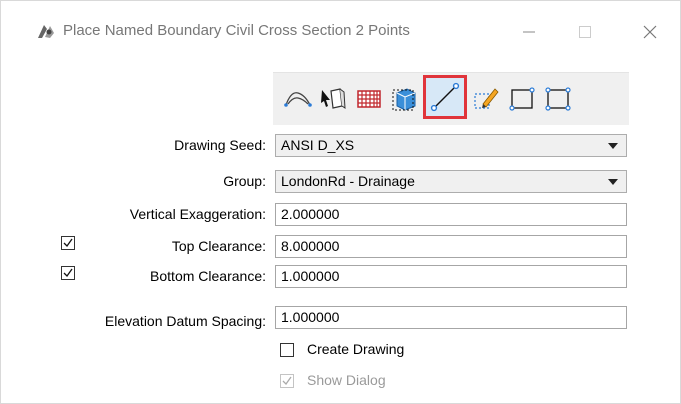  What do you see at coordinates (451, 181) in the screenshot?
I see `group-select: LondonRd - Drainage` at bounding box center [451, 181].